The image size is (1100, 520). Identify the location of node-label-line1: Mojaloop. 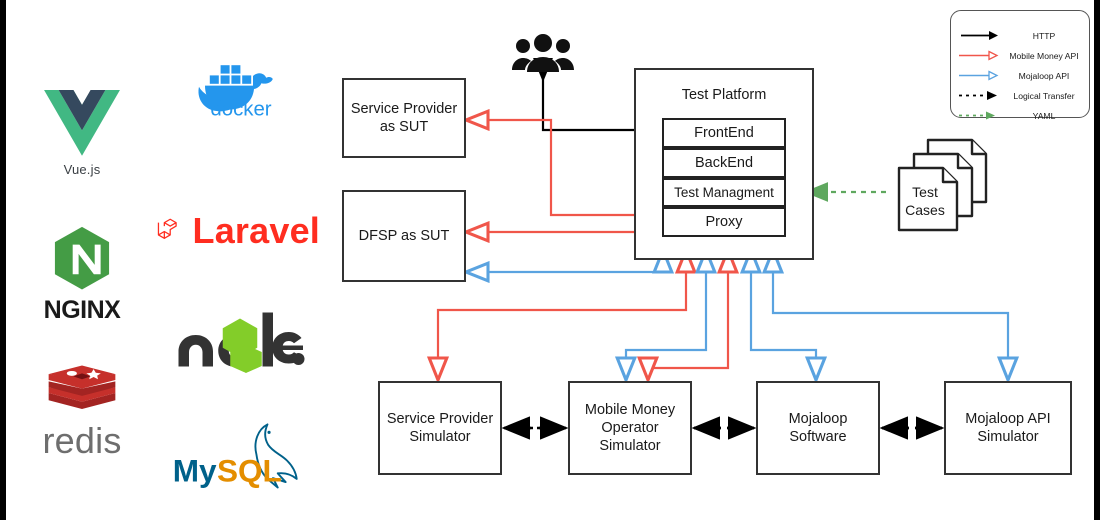
(818, 418).